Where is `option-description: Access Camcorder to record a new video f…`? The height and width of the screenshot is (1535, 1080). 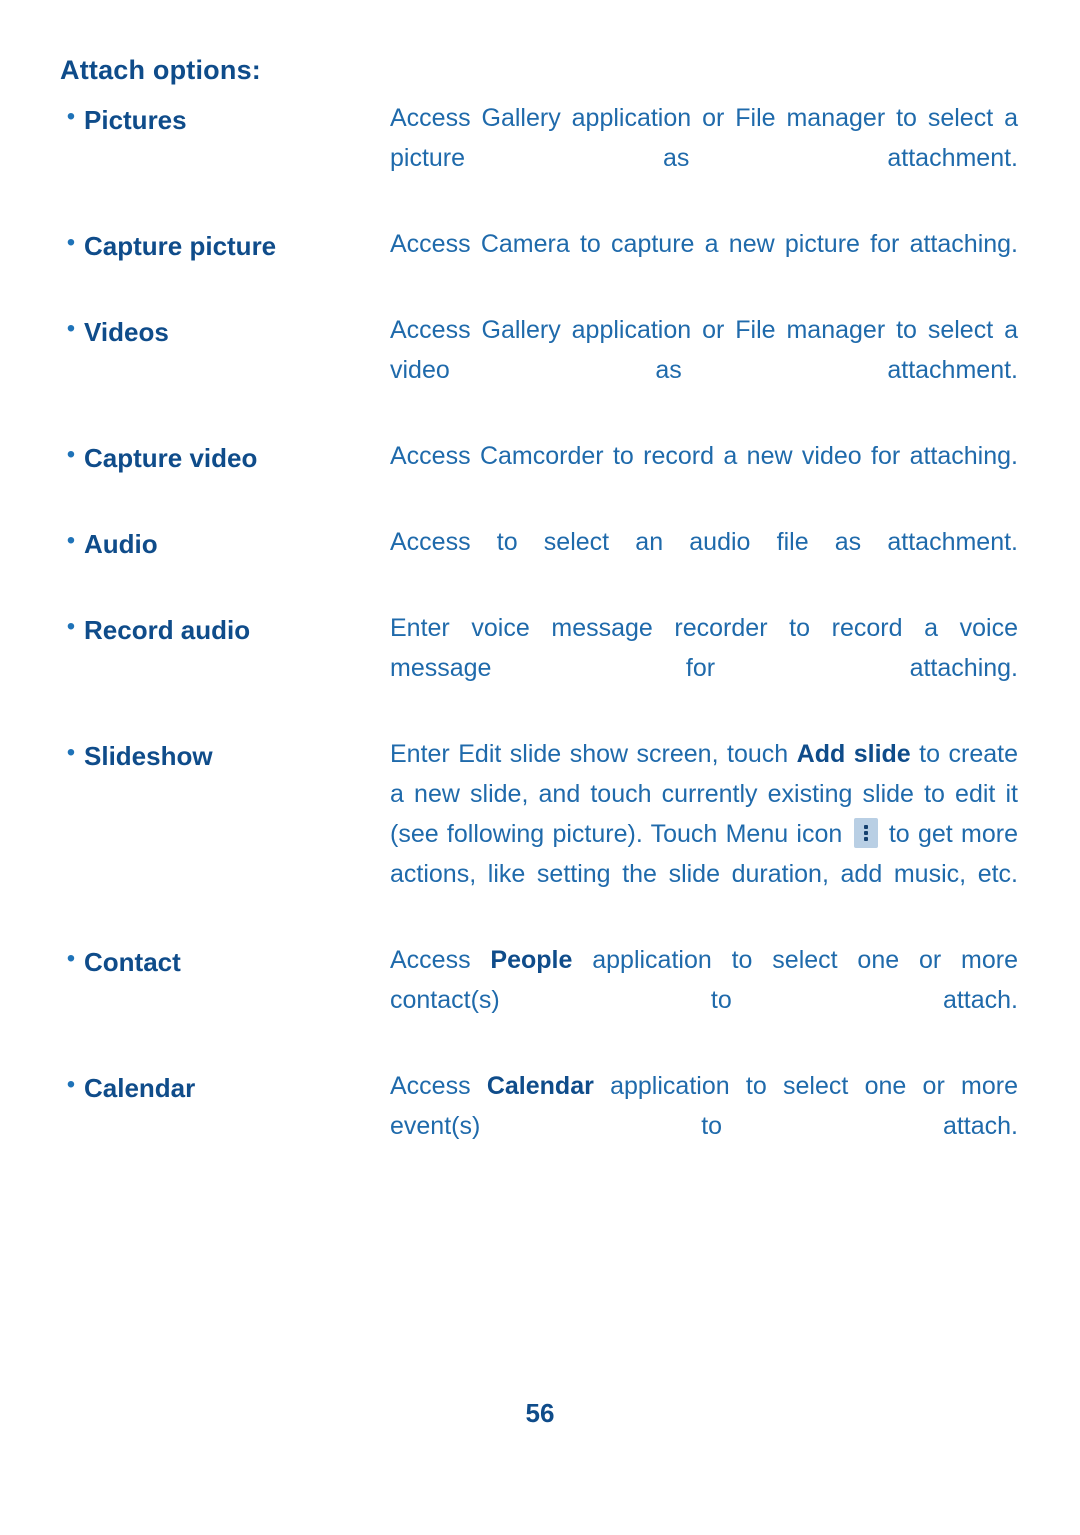
option-description: Access Camcorder to record a new video f… is located at coordinates (705, 476).